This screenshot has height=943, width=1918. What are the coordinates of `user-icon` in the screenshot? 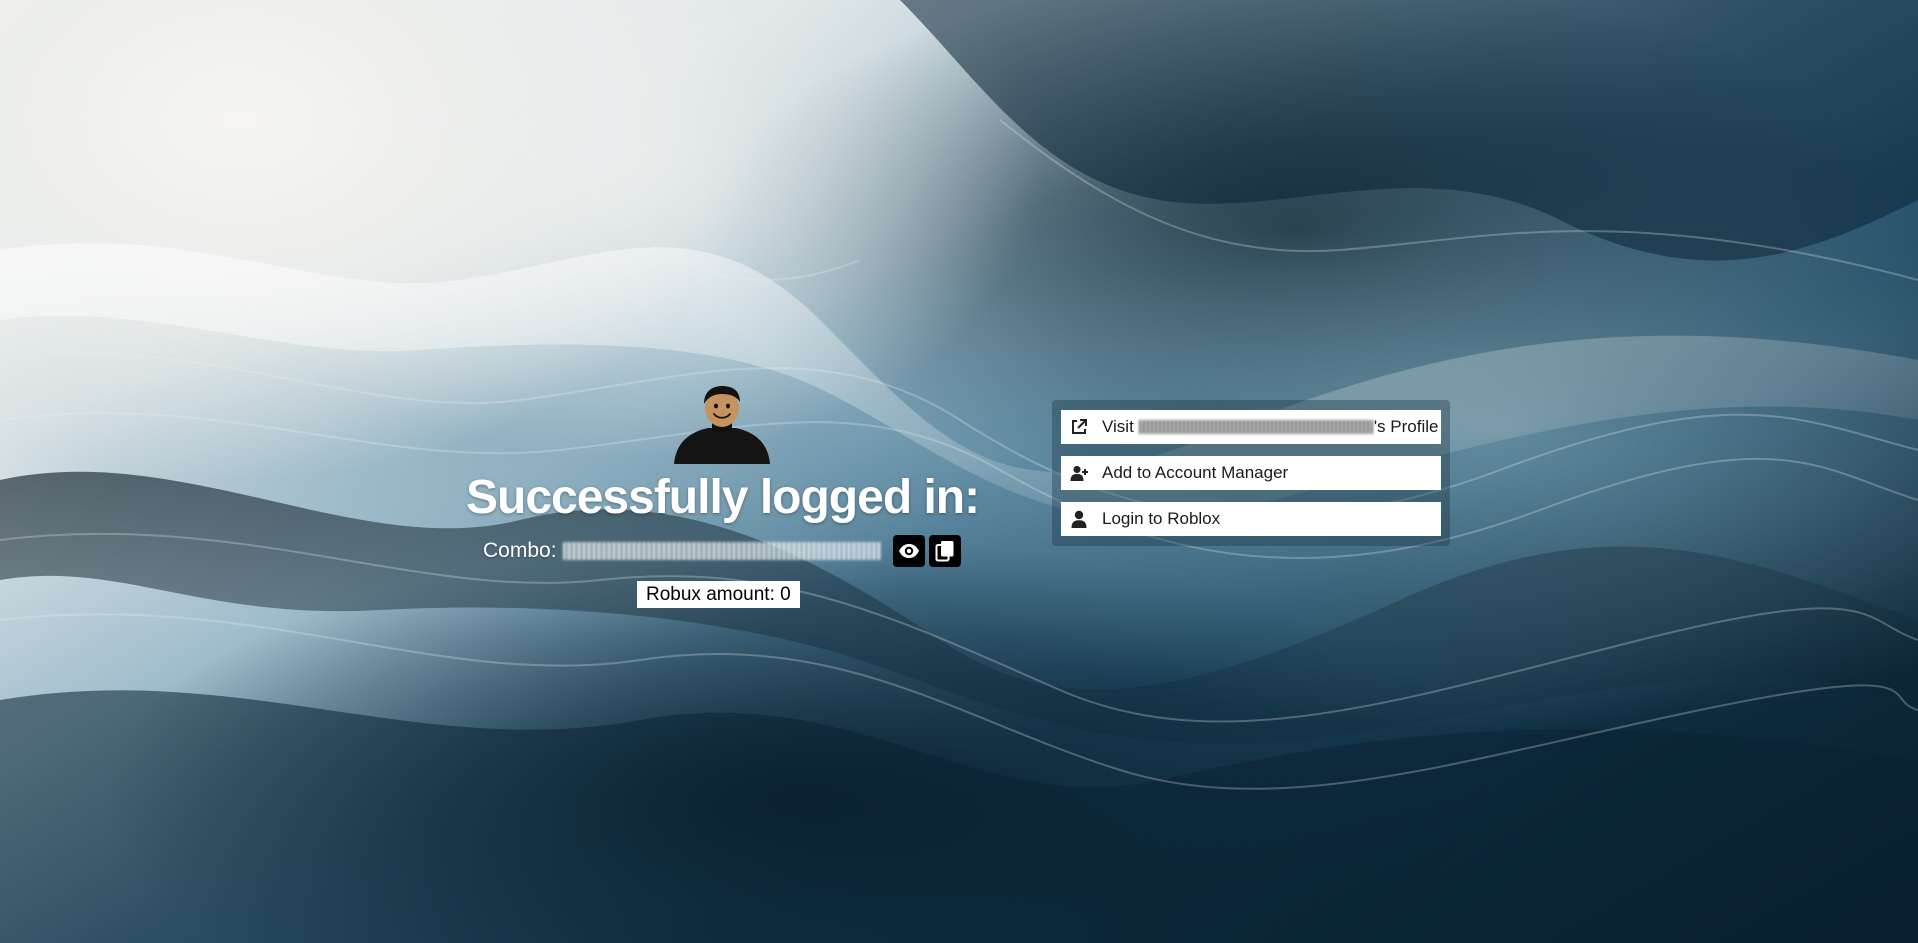 It's located at (1079, 519).